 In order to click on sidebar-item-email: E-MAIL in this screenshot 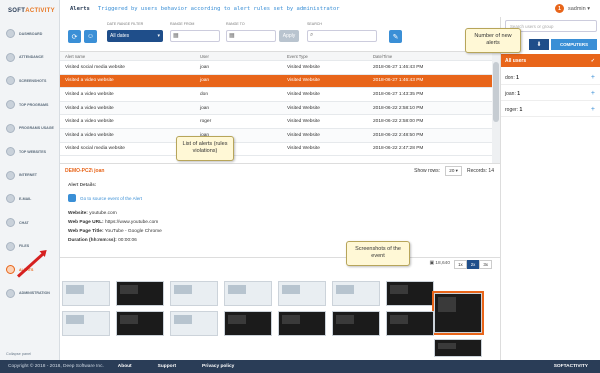, I will do `click(29, 199)`.